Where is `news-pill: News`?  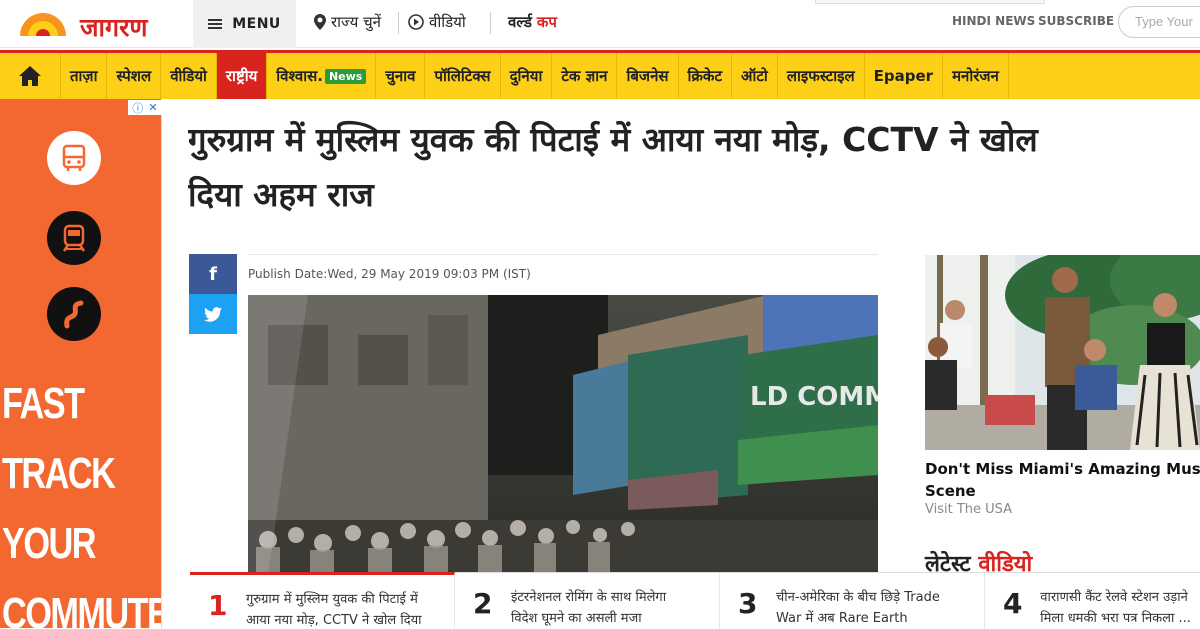 news-pill: News is located at coordinates (345, 76).